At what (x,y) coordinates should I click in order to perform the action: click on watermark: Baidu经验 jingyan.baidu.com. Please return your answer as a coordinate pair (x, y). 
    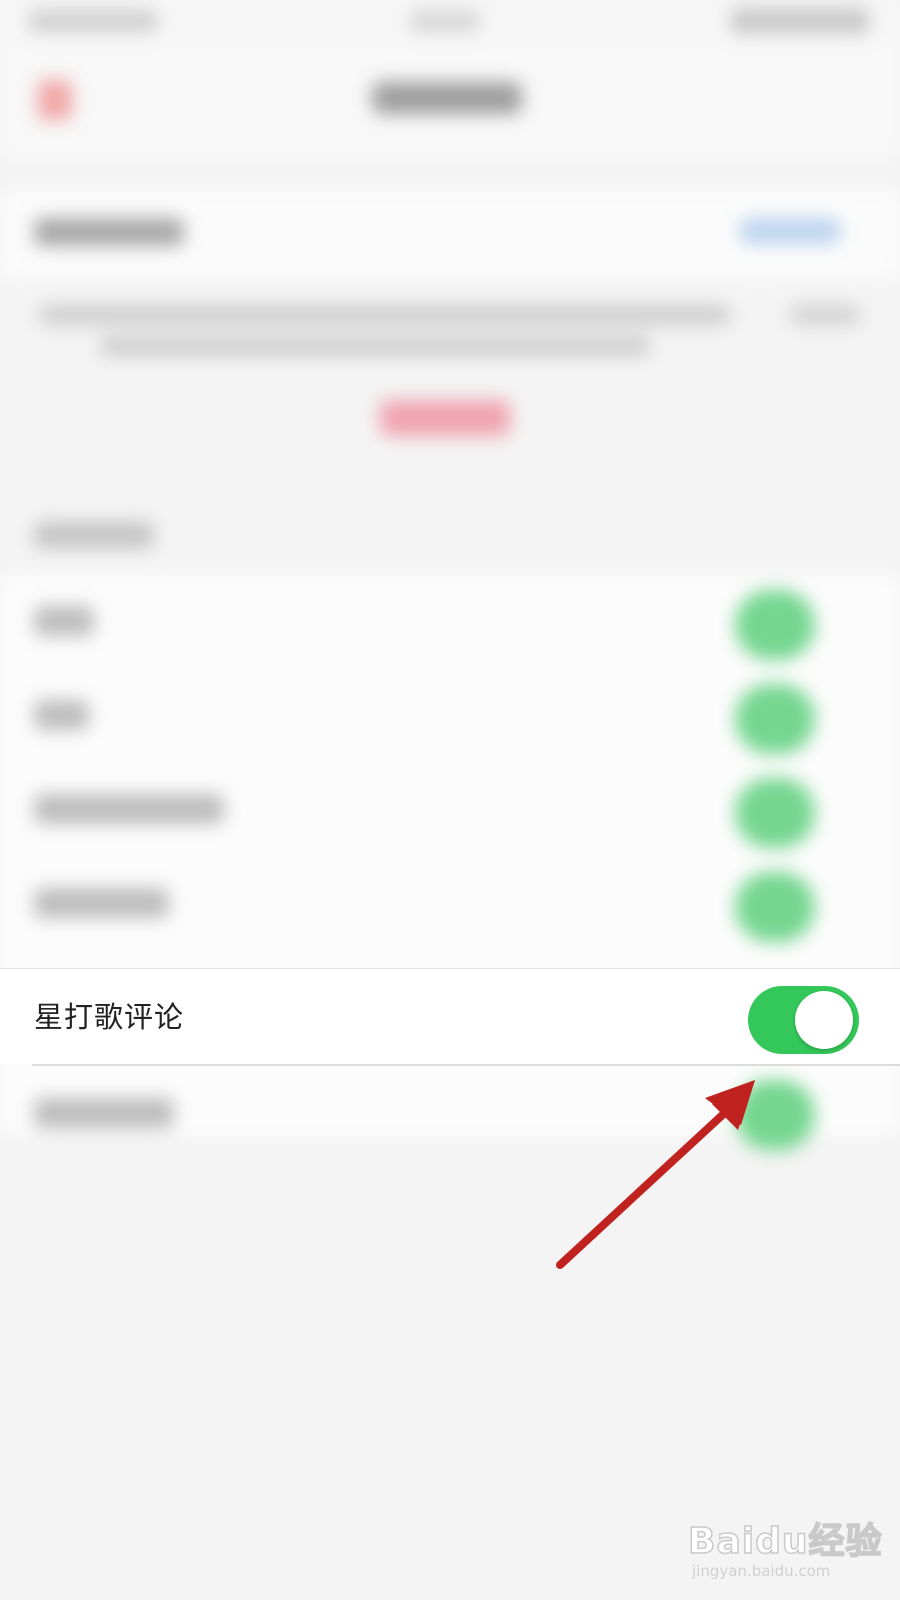
    Looking at the image, I should click on (787, 1545).